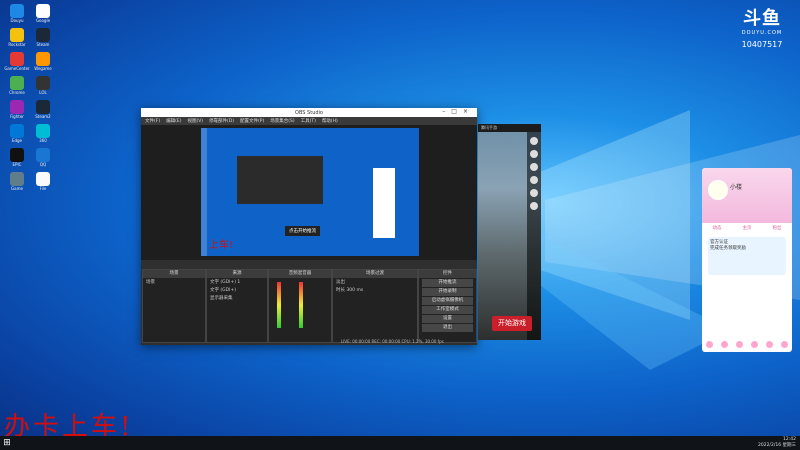 The width and height of the screenshot is (800, 450). What do you see at coordinates (728, 248) in the screenshot?
I see `card-text: 完成任务领取奖励` at bounding box center [728, 248].